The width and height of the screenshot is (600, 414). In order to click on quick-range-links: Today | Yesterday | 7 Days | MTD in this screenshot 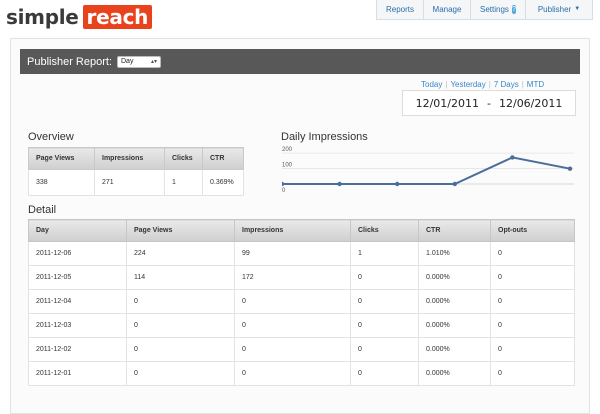, I will do `click(482, 84)`.